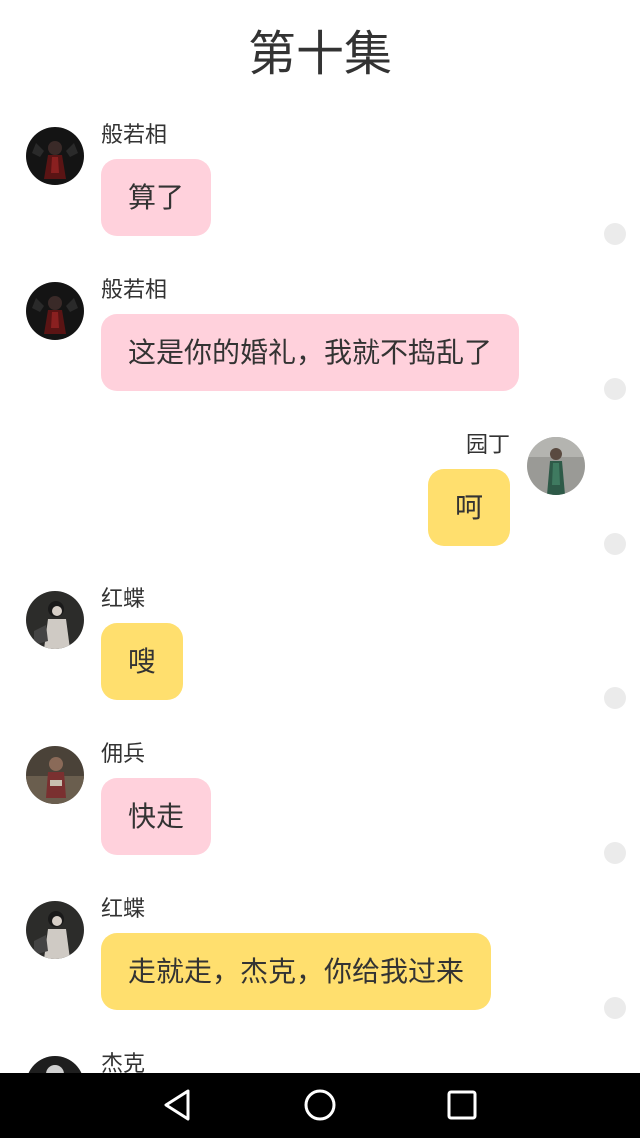 This screenshot has height=1138, width=640. What do you see at coordinates (320, 495) in the screenshot?
I see `chat-message: 园丁 呵` at bounding box center [320, 495].